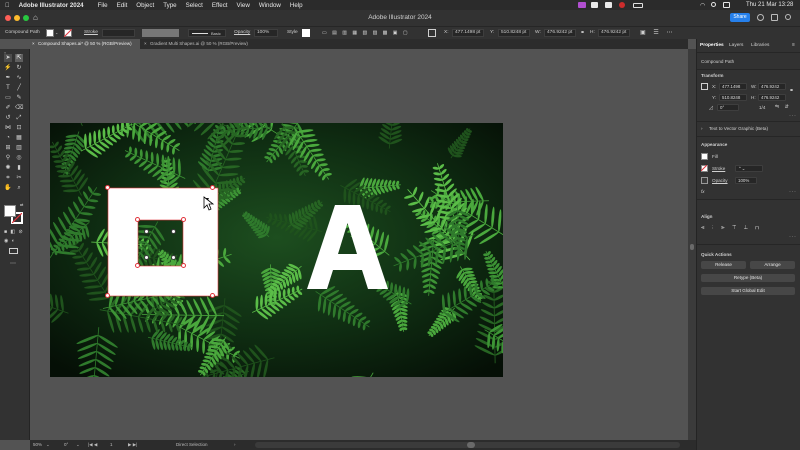 The width and height of the screenshot is (800, 450). I want to click on h-field: 476.9242 pt, so click(614, 33).